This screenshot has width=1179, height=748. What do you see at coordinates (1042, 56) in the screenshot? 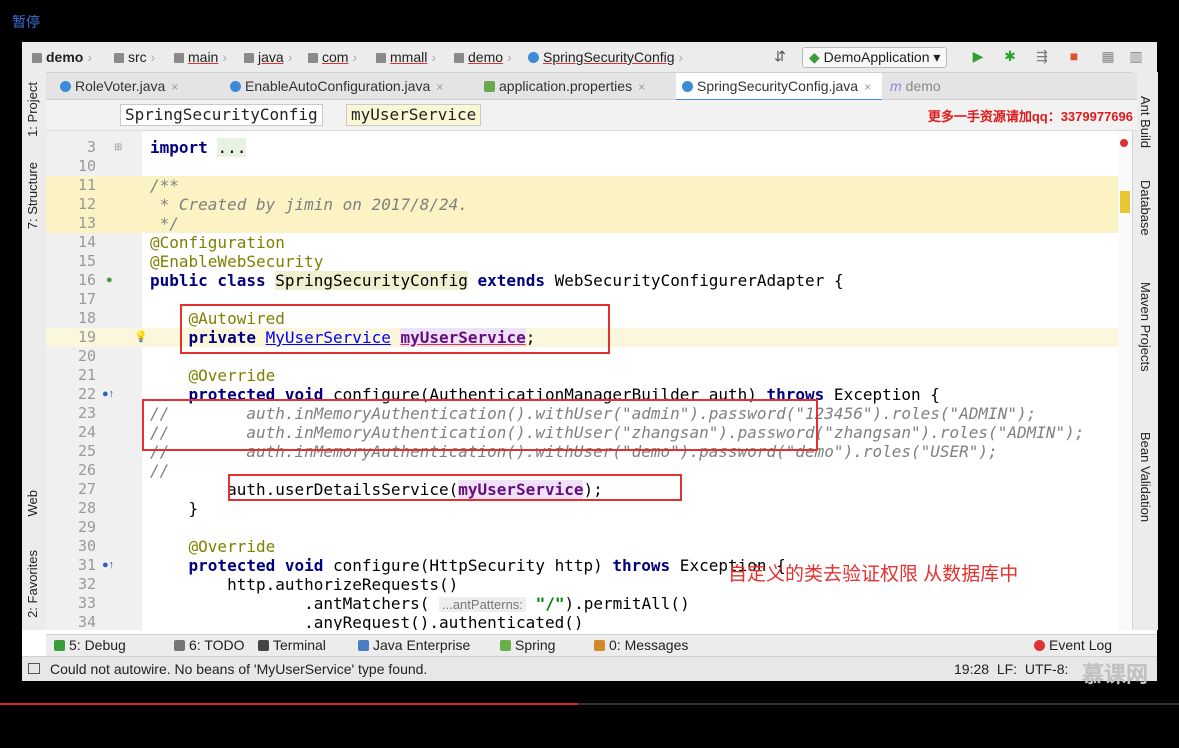
I see `profile-icon: ⇶` at bounding box center [1042, 56].